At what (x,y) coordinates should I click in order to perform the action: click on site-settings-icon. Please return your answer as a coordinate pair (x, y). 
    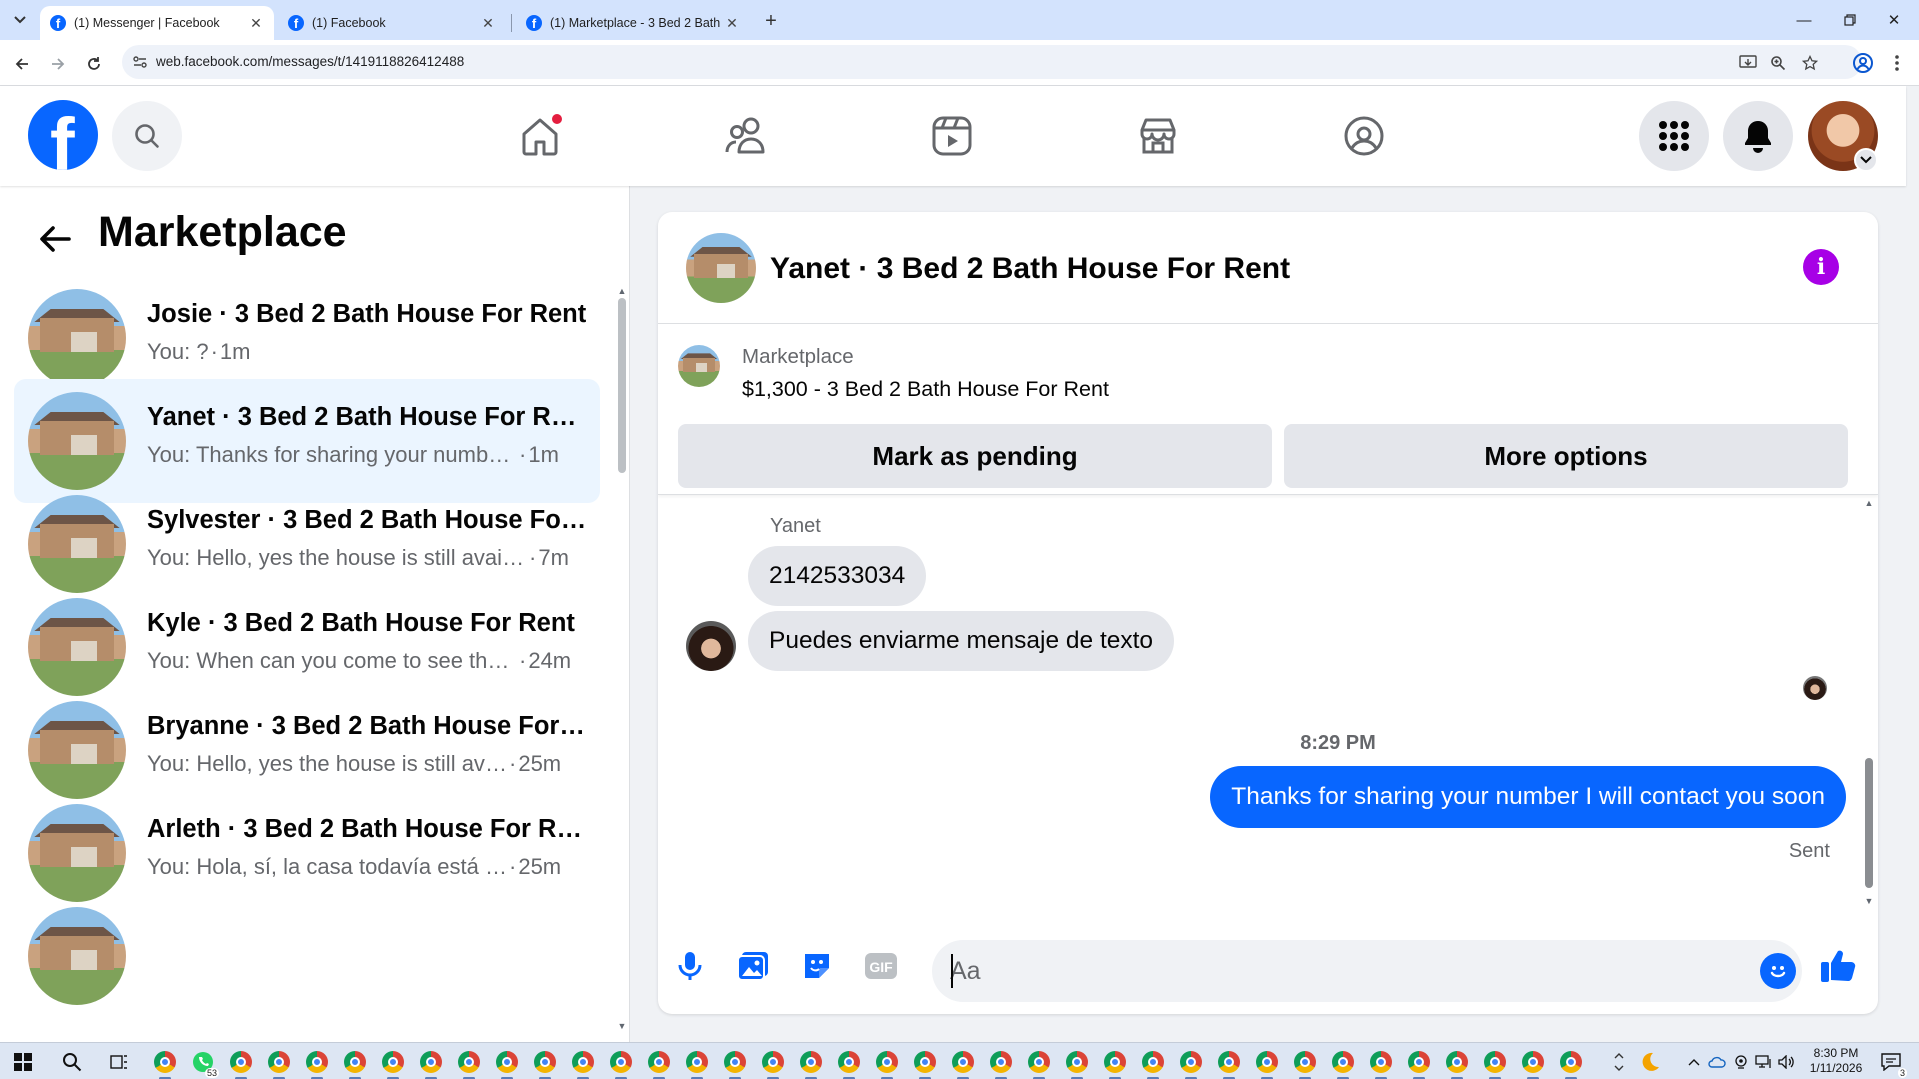
    Looking at the image, I should click on (140, 62).